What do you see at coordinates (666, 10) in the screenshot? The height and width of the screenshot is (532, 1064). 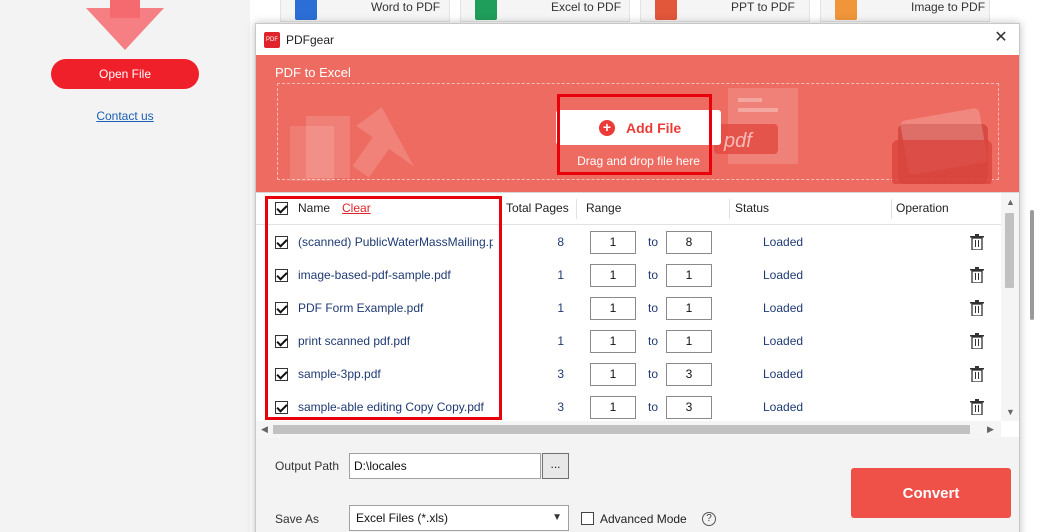 I see `ppt-icon` at bounding box center [666, 10].